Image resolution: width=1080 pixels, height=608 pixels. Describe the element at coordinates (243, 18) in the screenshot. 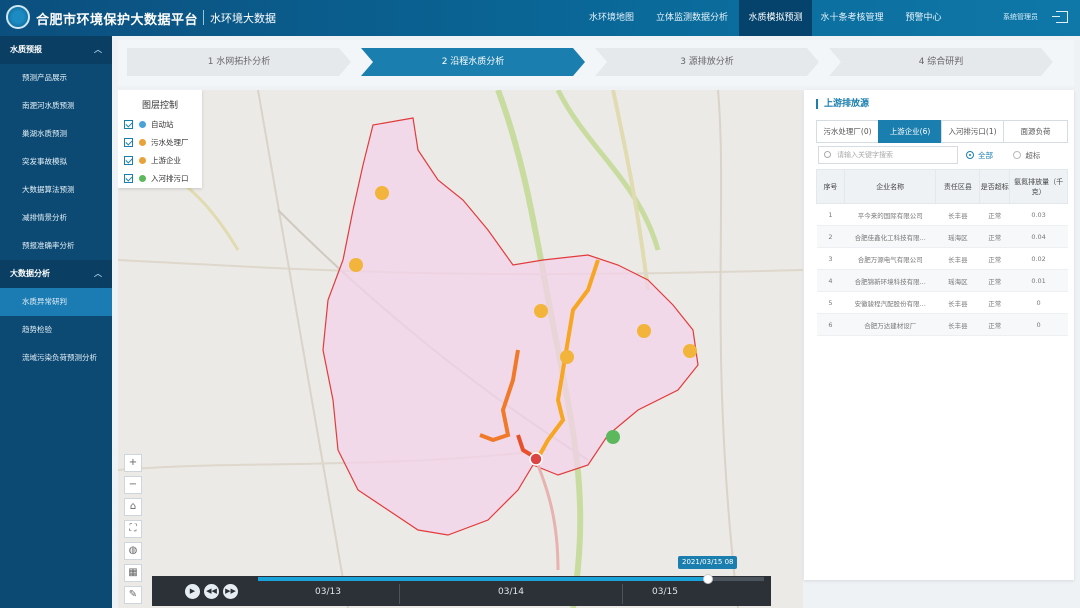

I see `sub-title: 水环境大数据` at that location.